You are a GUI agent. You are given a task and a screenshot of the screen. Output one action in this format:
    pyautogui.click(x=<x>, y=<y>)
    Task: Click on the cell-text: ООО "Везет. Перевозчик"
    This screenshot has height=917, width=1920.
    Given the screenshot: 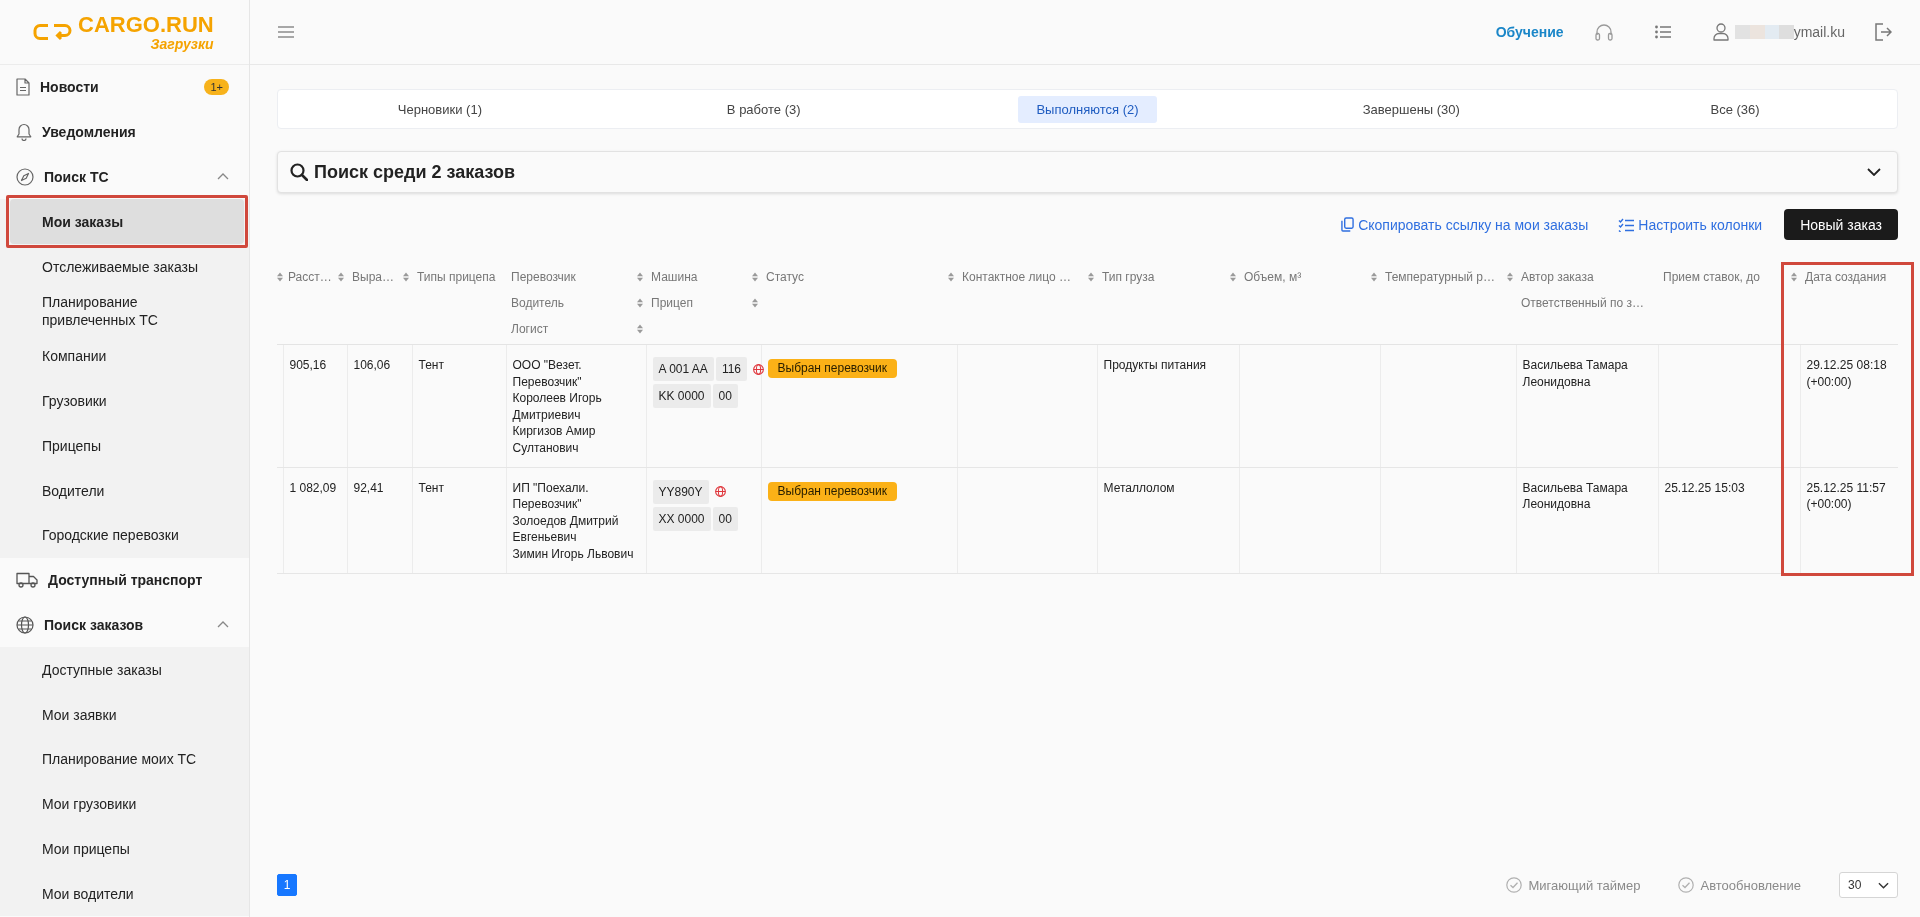 What is the action you would take?
    pyautogui.click(x=547, y=374)
    